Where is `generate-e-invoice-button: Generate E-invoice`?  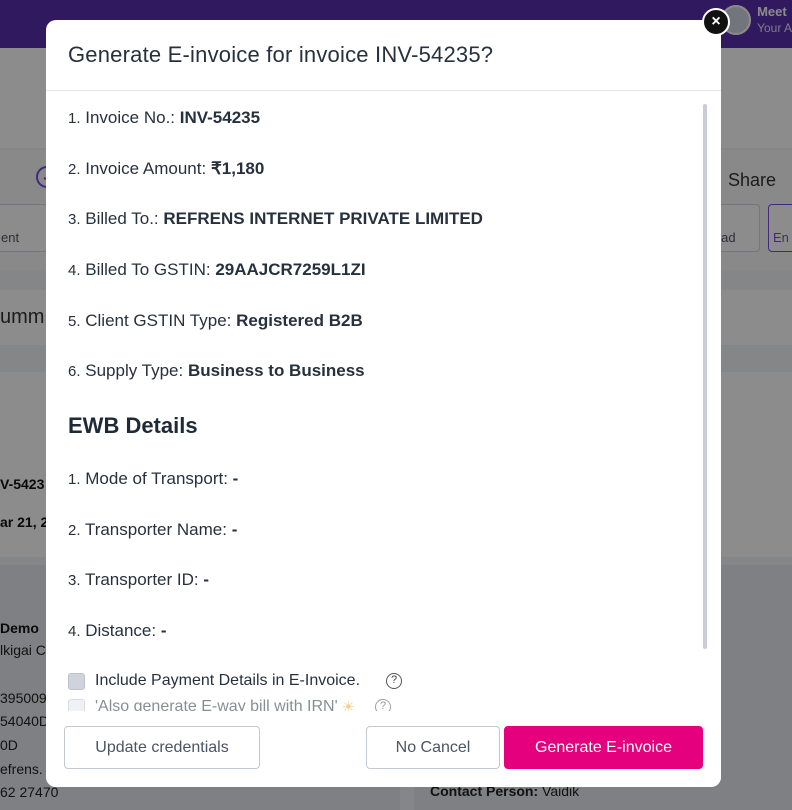
generate-e-invoice-button: Generate E-invoice is located at coordinates (603, 747).